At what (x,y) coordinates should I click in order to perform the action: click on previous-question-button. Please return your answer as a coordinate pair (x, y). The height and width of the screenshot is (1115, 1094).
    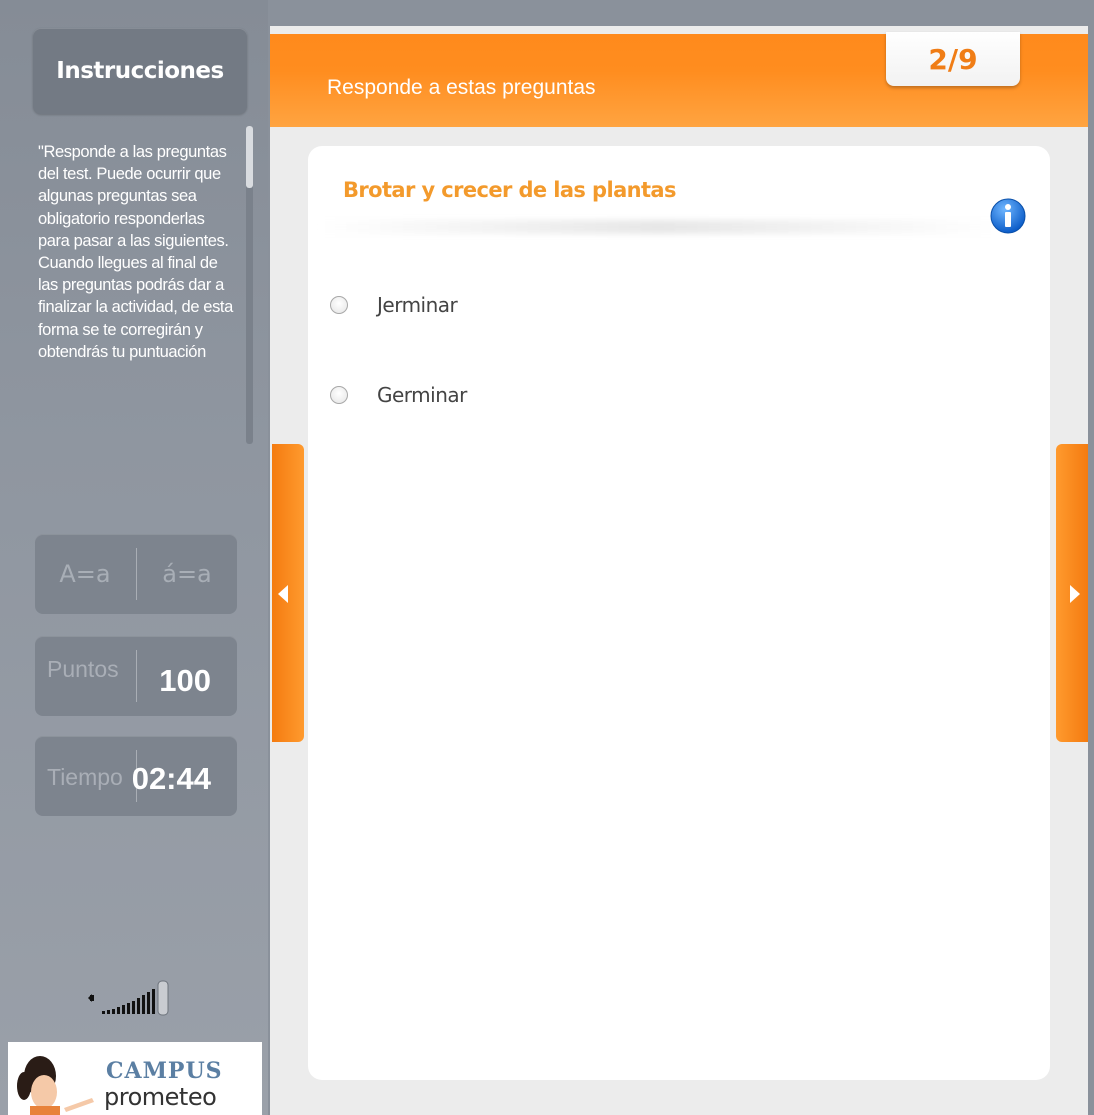
    Looking at the image, I should click on (288, 593).